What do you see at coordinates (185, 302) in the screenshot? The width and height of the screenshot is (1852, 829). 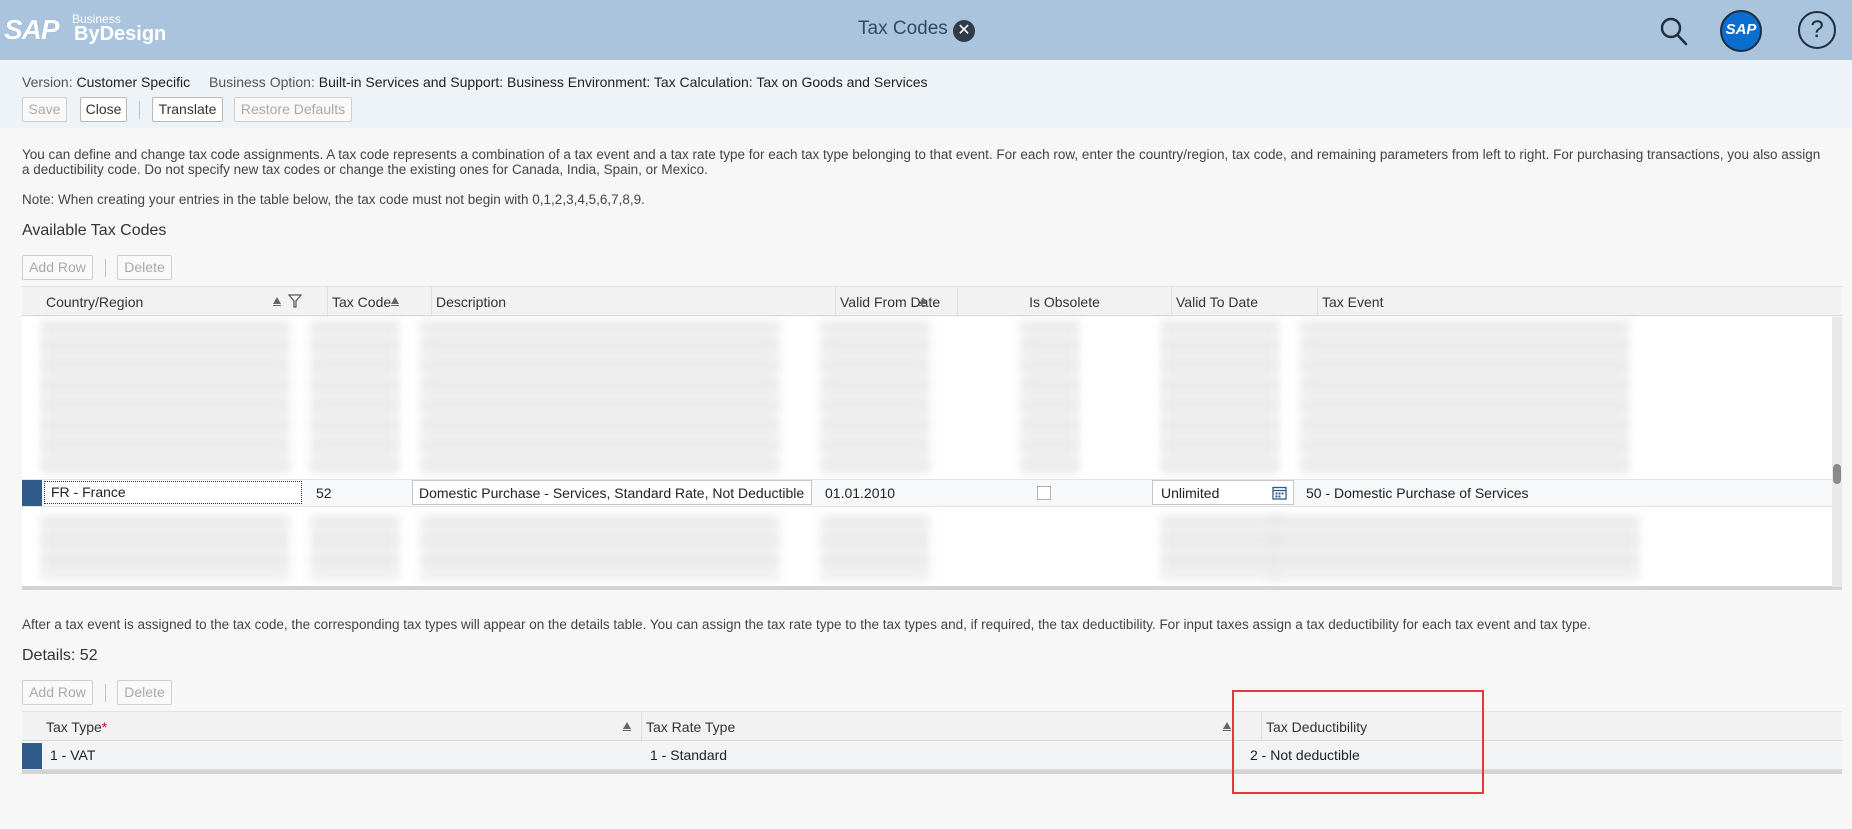 I see `column-country-region: Country/Region` at bounding box center [185, 302].